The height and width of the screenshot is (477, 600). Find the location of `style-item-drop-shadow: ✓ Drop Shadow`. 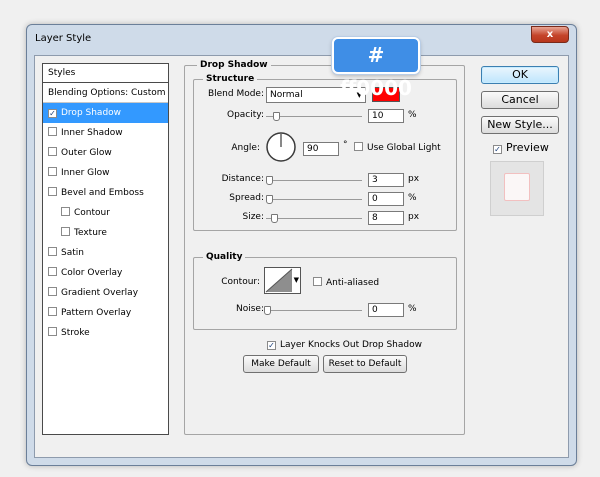

style-item-drop-shadow: ✓ Drop Shadow is located at coordinates (105, 113).